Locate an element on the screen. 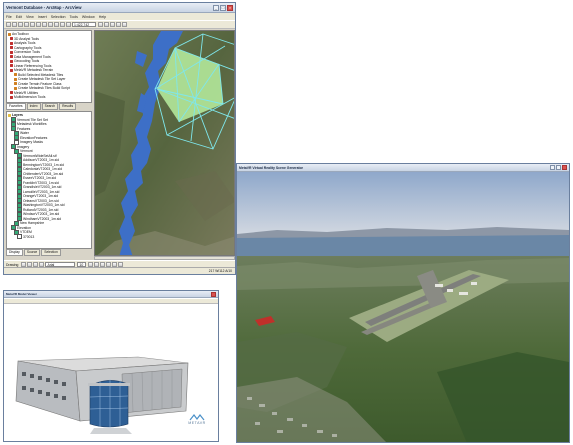  toolbox-item-label: Linear Referencing Tools is located at coordinates (33, 65).